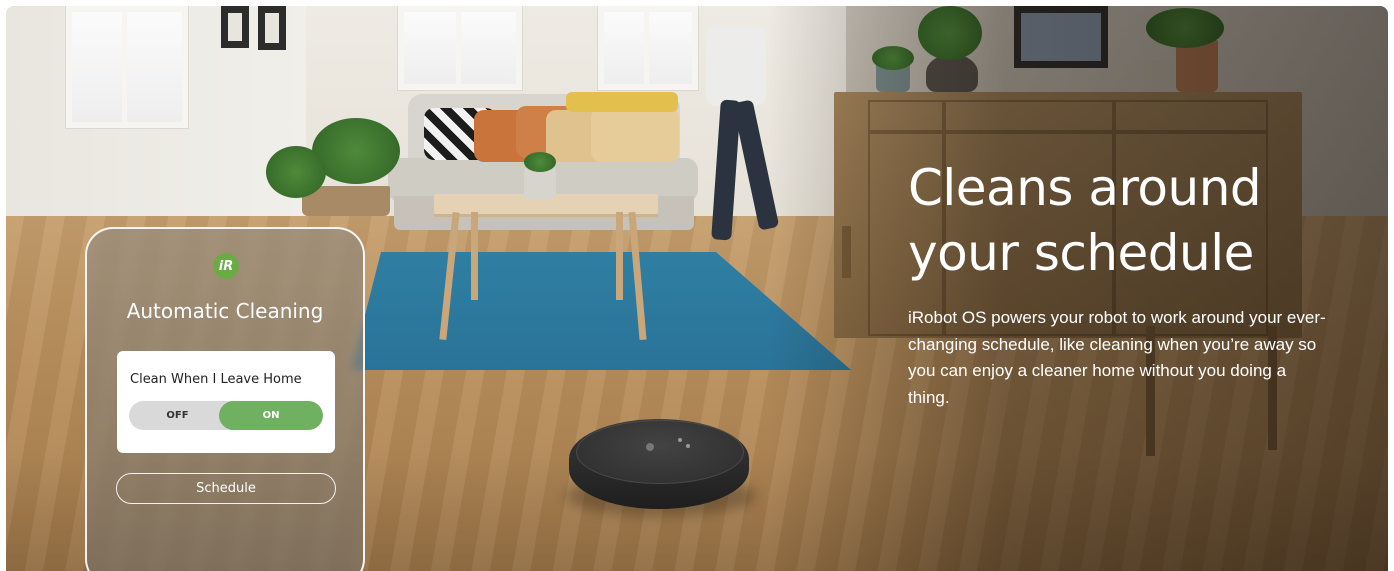  Describe the element at coordinates (460, 48) in the screenshot. I see `back-window-left` at that location.